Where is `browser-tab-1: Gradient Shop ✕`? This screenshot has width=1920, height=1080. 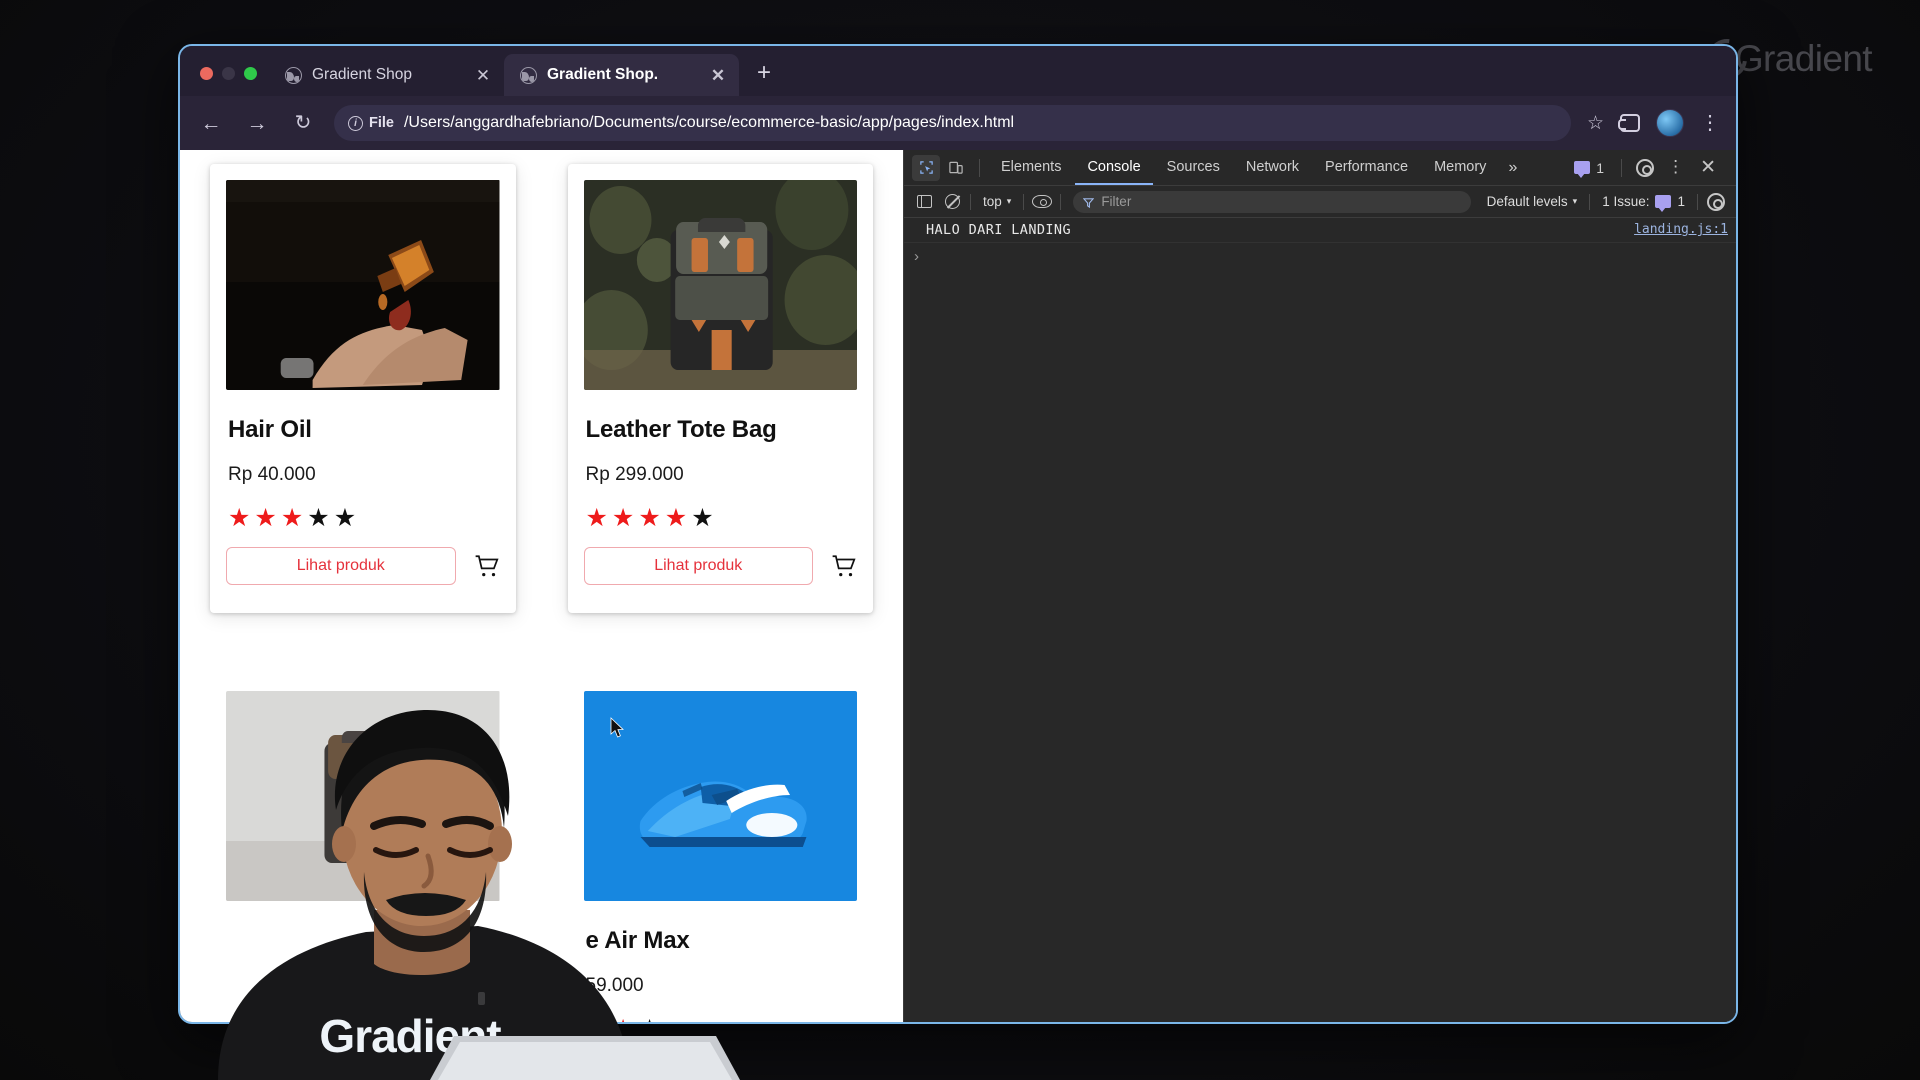 browser-tab-1: Gradient Shop ✕ is located at coordinates (386, 75).